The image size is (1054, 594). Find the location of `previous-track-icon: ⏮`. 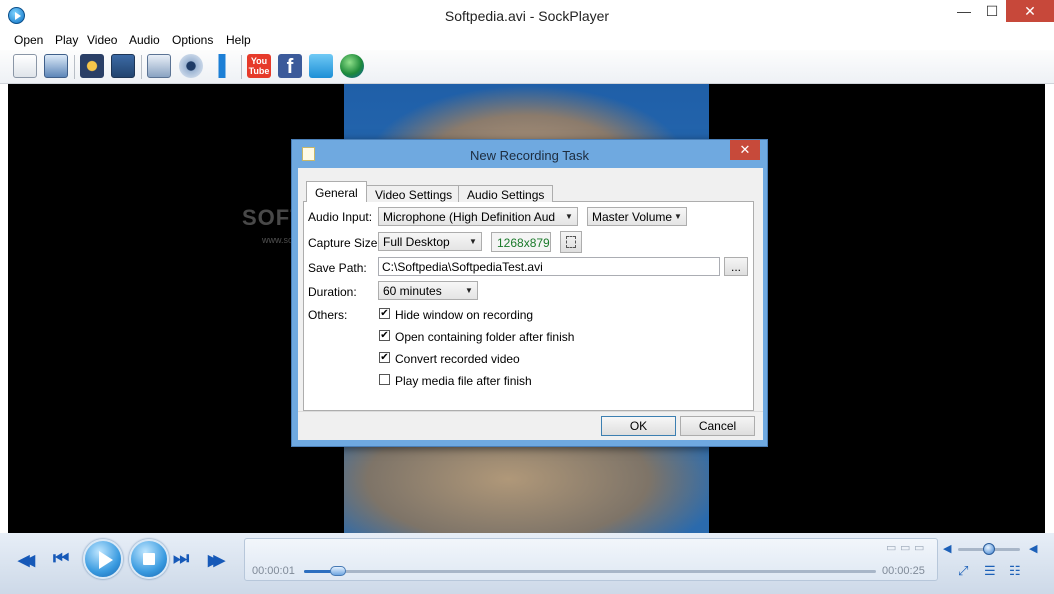

previous-track-icon: ⏮ is located at coordinates (61, 558).